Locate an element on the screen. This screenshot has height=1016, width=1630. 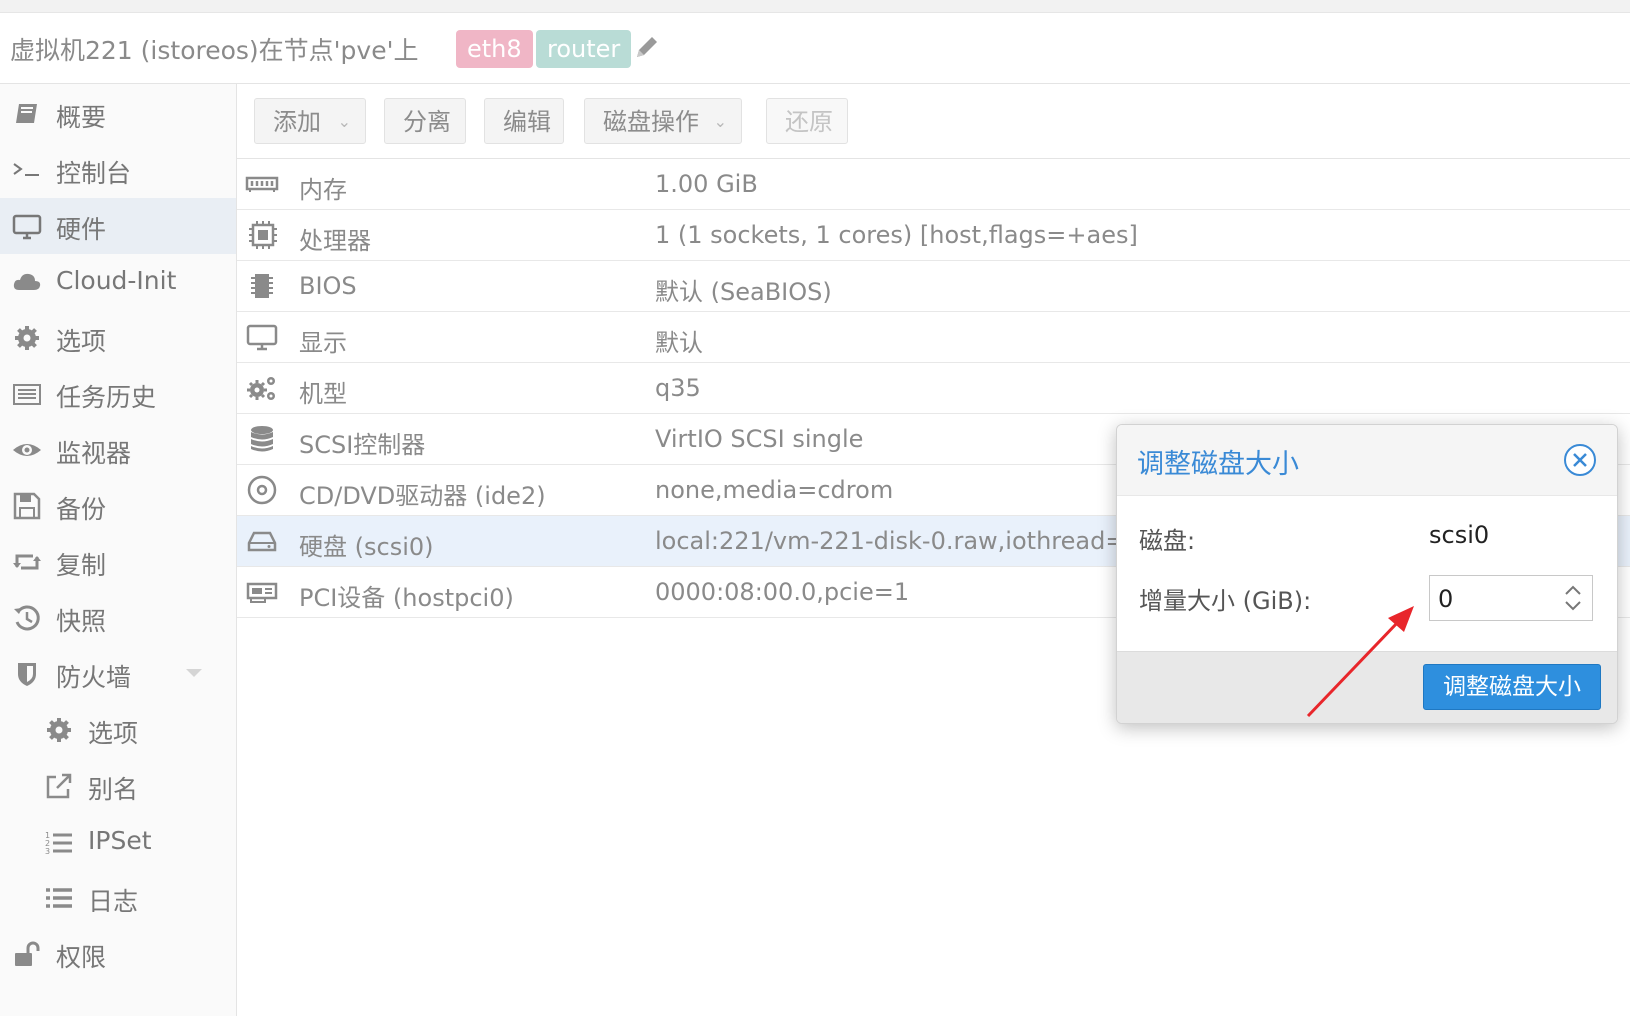
spinner-icon is located at coordinates (1573, 598).